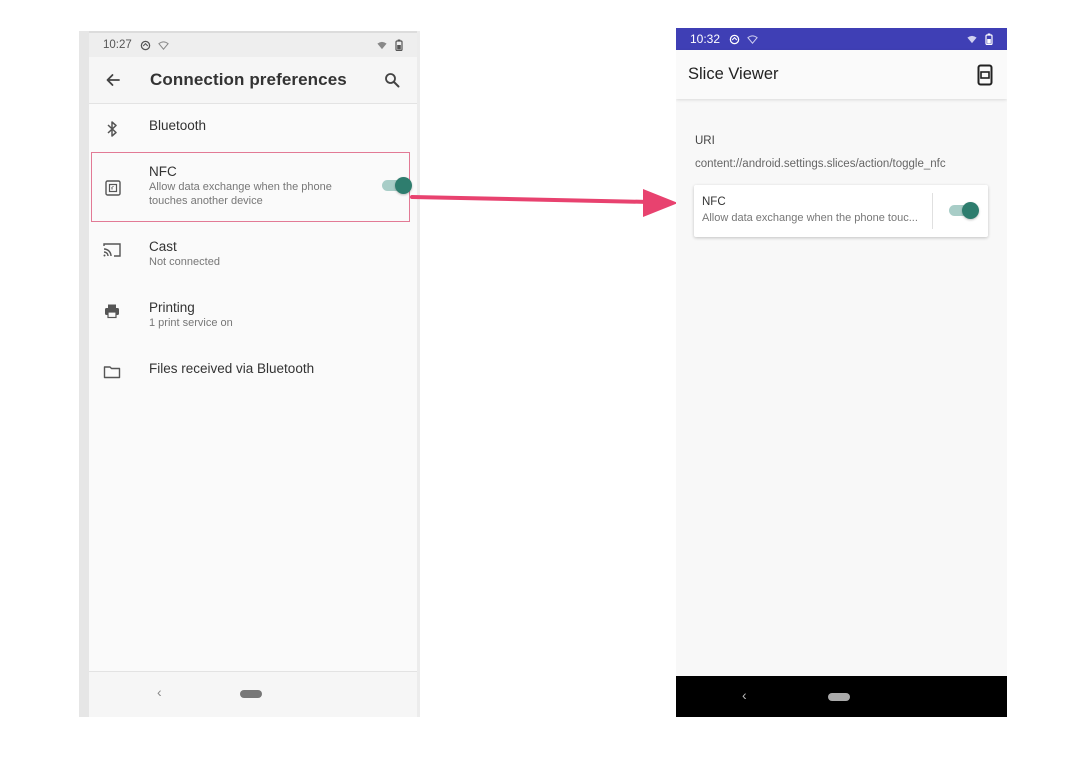 Image resolution: width=1080 pixels, height=757 pixels. I want to click on pref-item-subtitle: touches another device, so click(206, 201).